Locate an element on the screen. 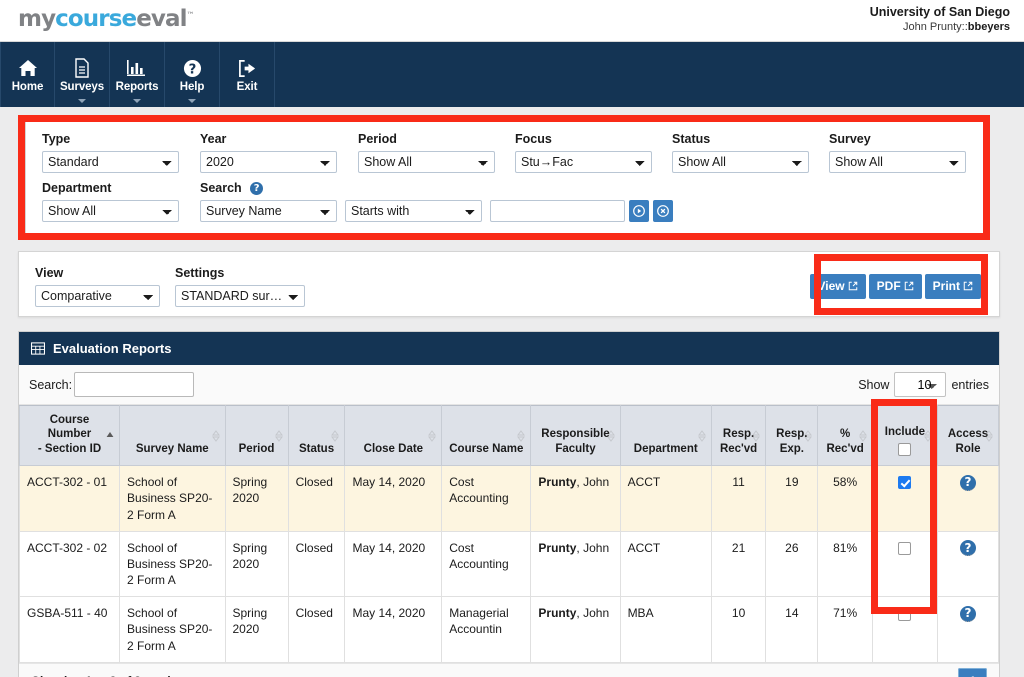 The height and width of the screenshot is (677, 1024). column-header-responsible-faculty: Responsible Faculty is located at coordinates (575, 435).